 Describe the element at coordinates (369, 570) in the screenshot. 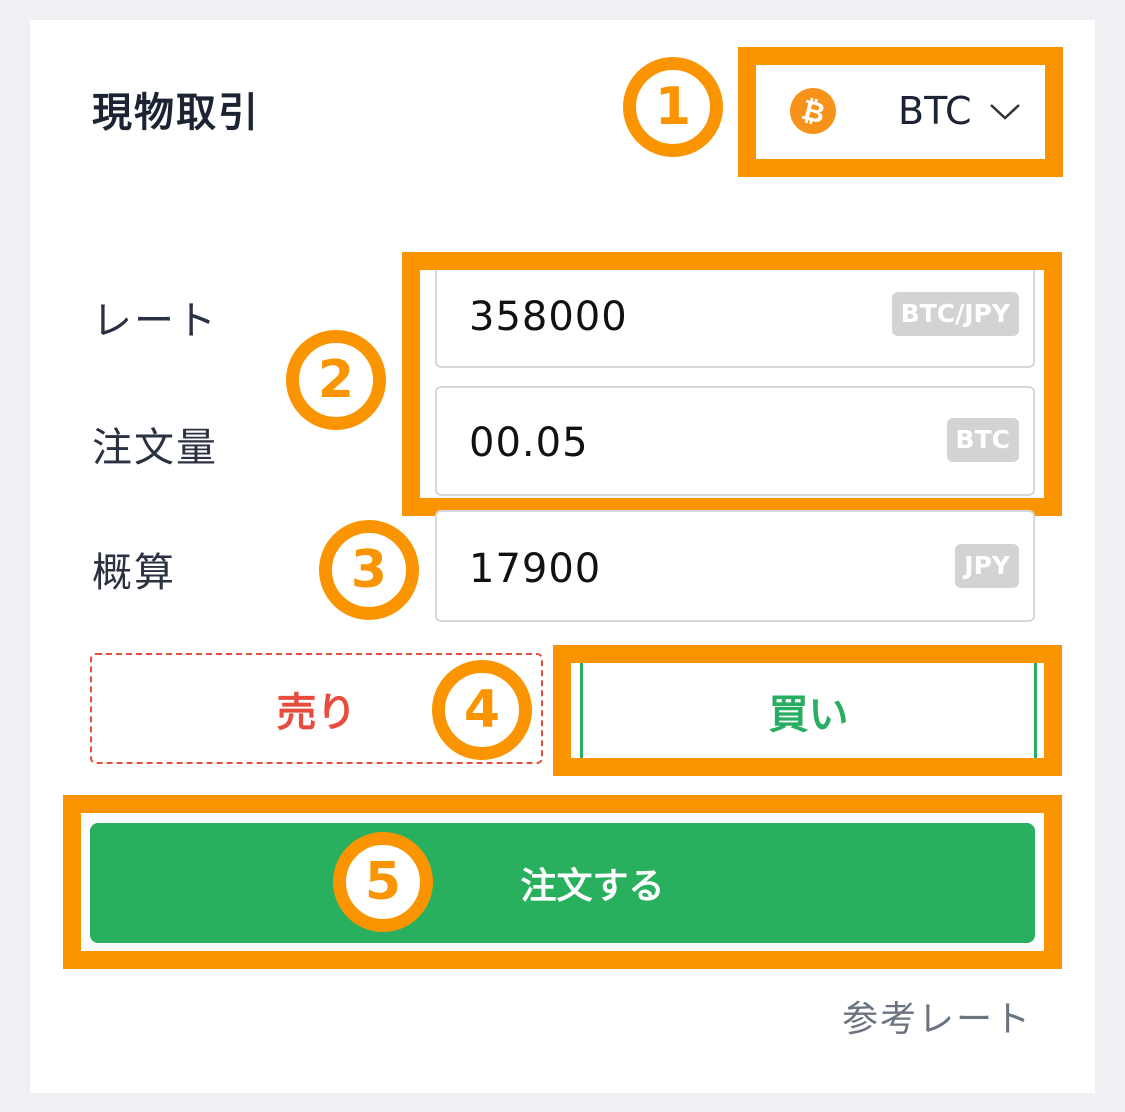

I see `annotation-circle-3: 3` at that location.